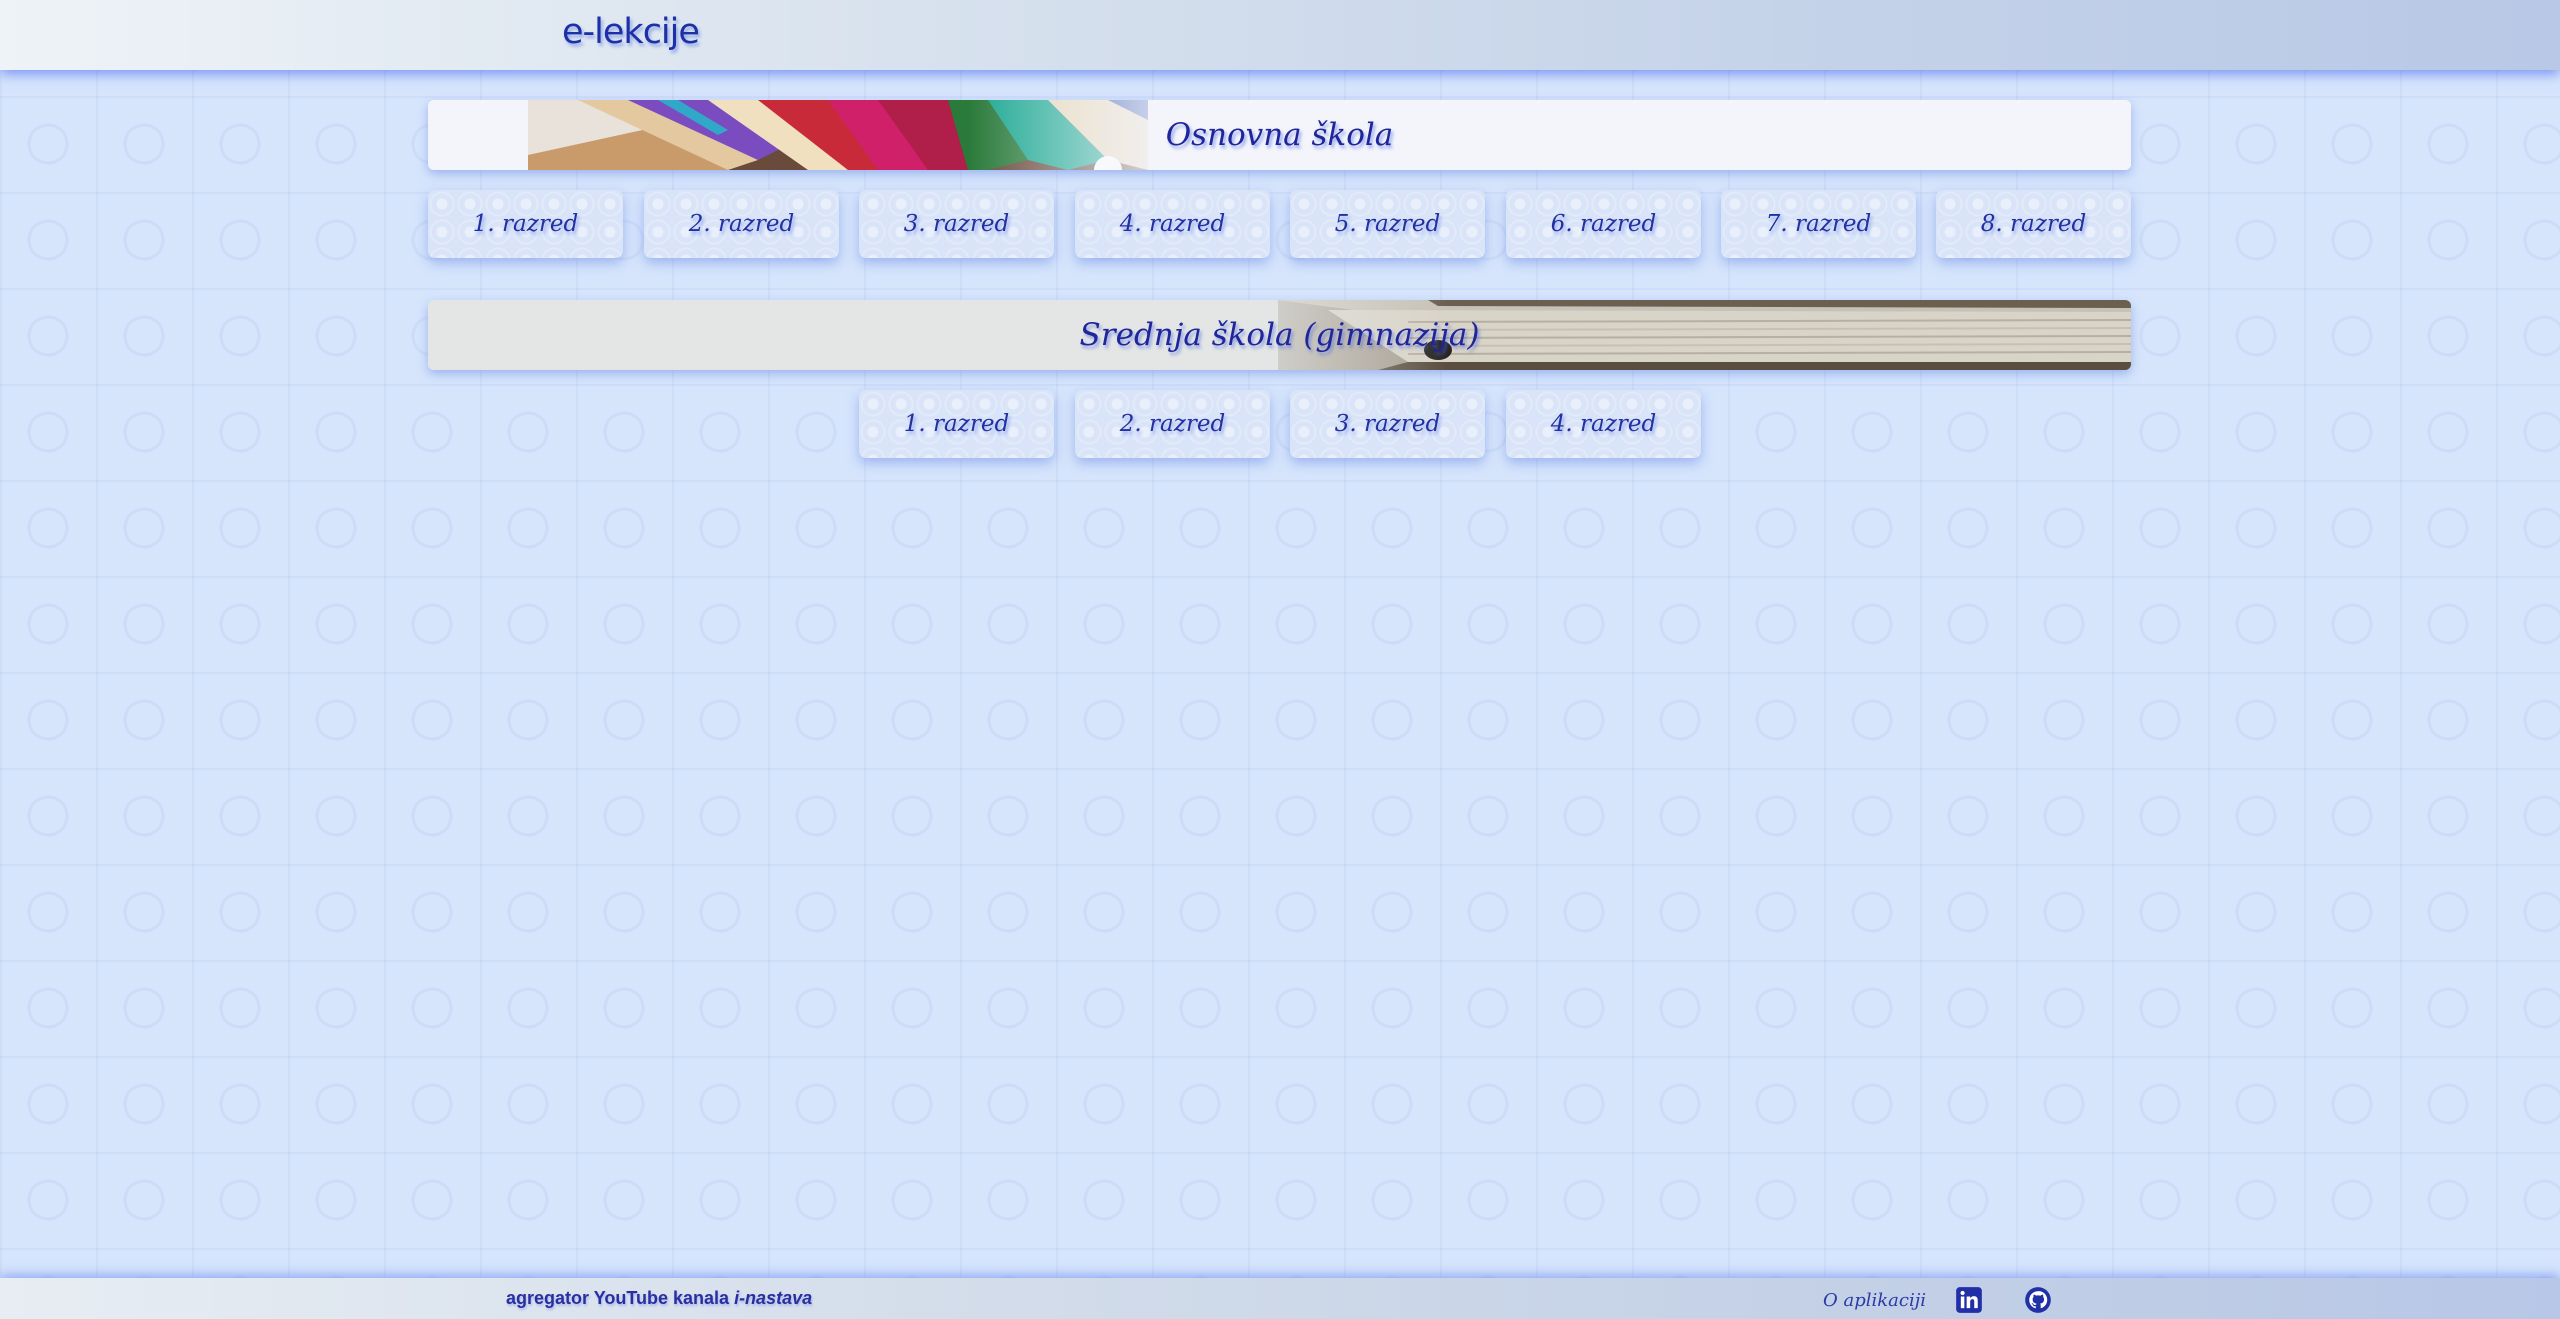 The width and height of the screenshot is (2560, 1319). I want to click on section-banner-osnovna: Osnovna škola, so click(1279, 135).